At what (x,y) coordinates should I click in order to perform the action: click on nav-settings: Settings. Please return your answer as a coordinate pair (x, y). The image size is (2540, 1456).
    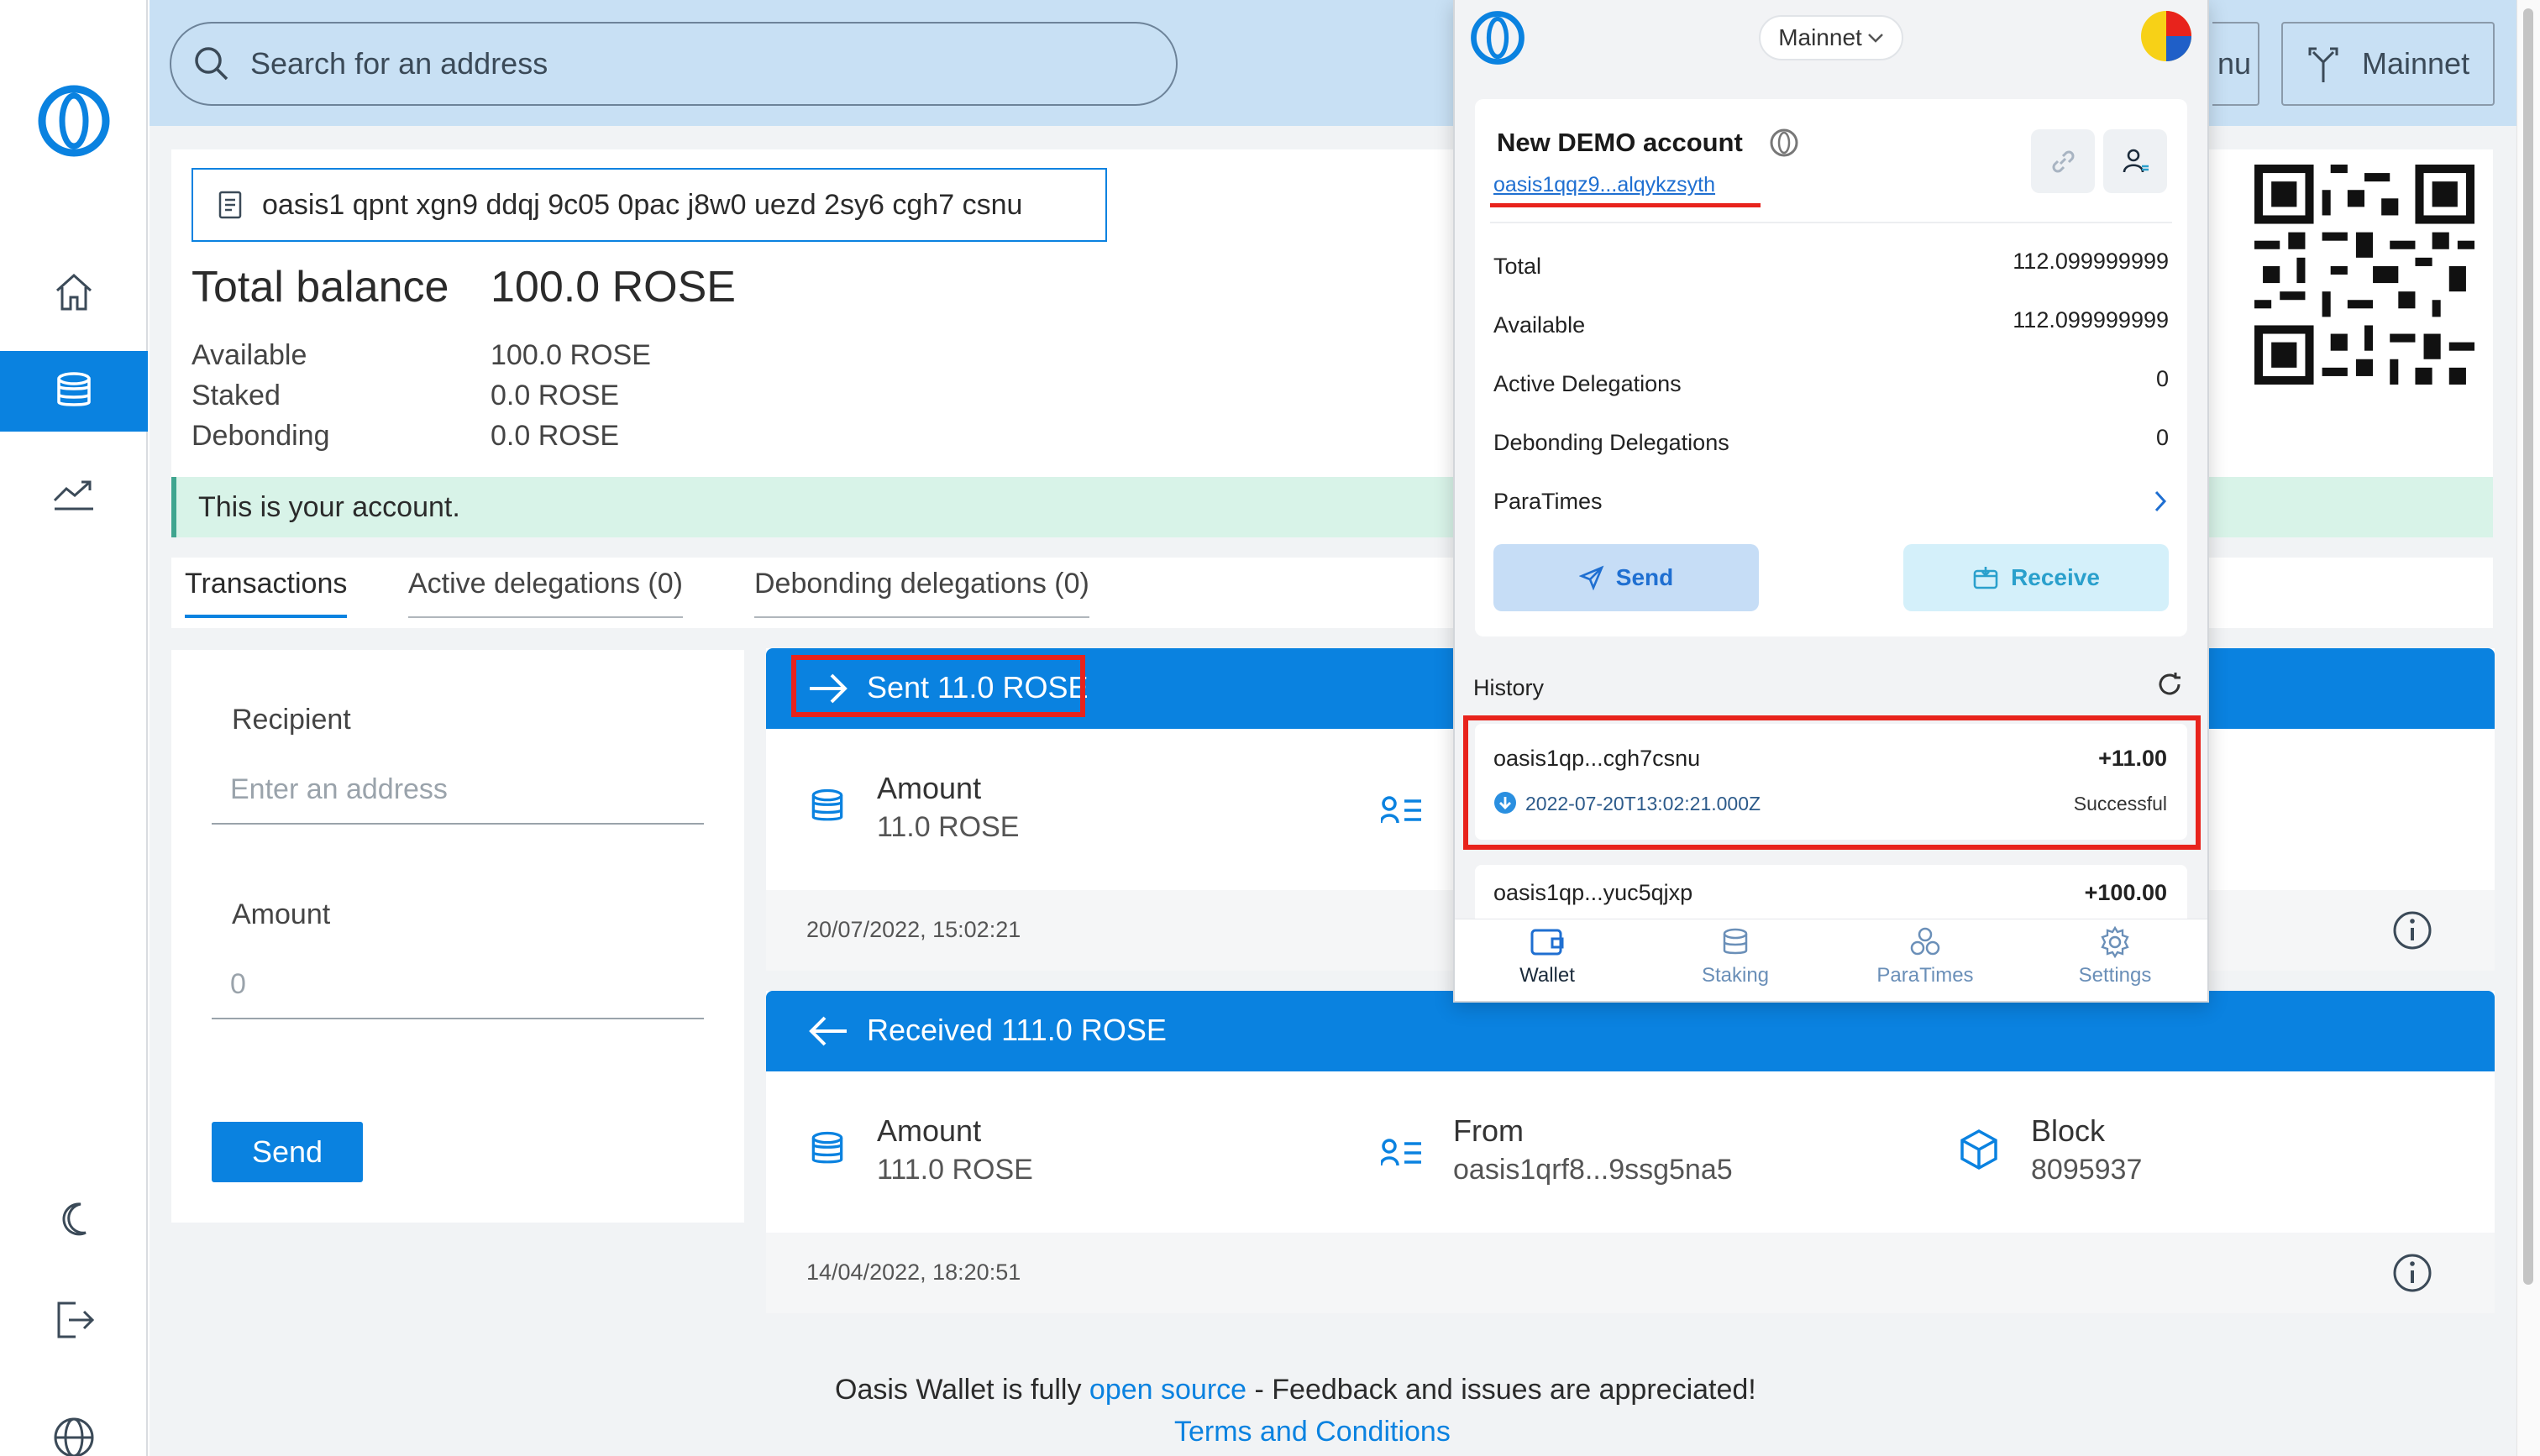
    Looking at the image, I should click on (2115, 956).